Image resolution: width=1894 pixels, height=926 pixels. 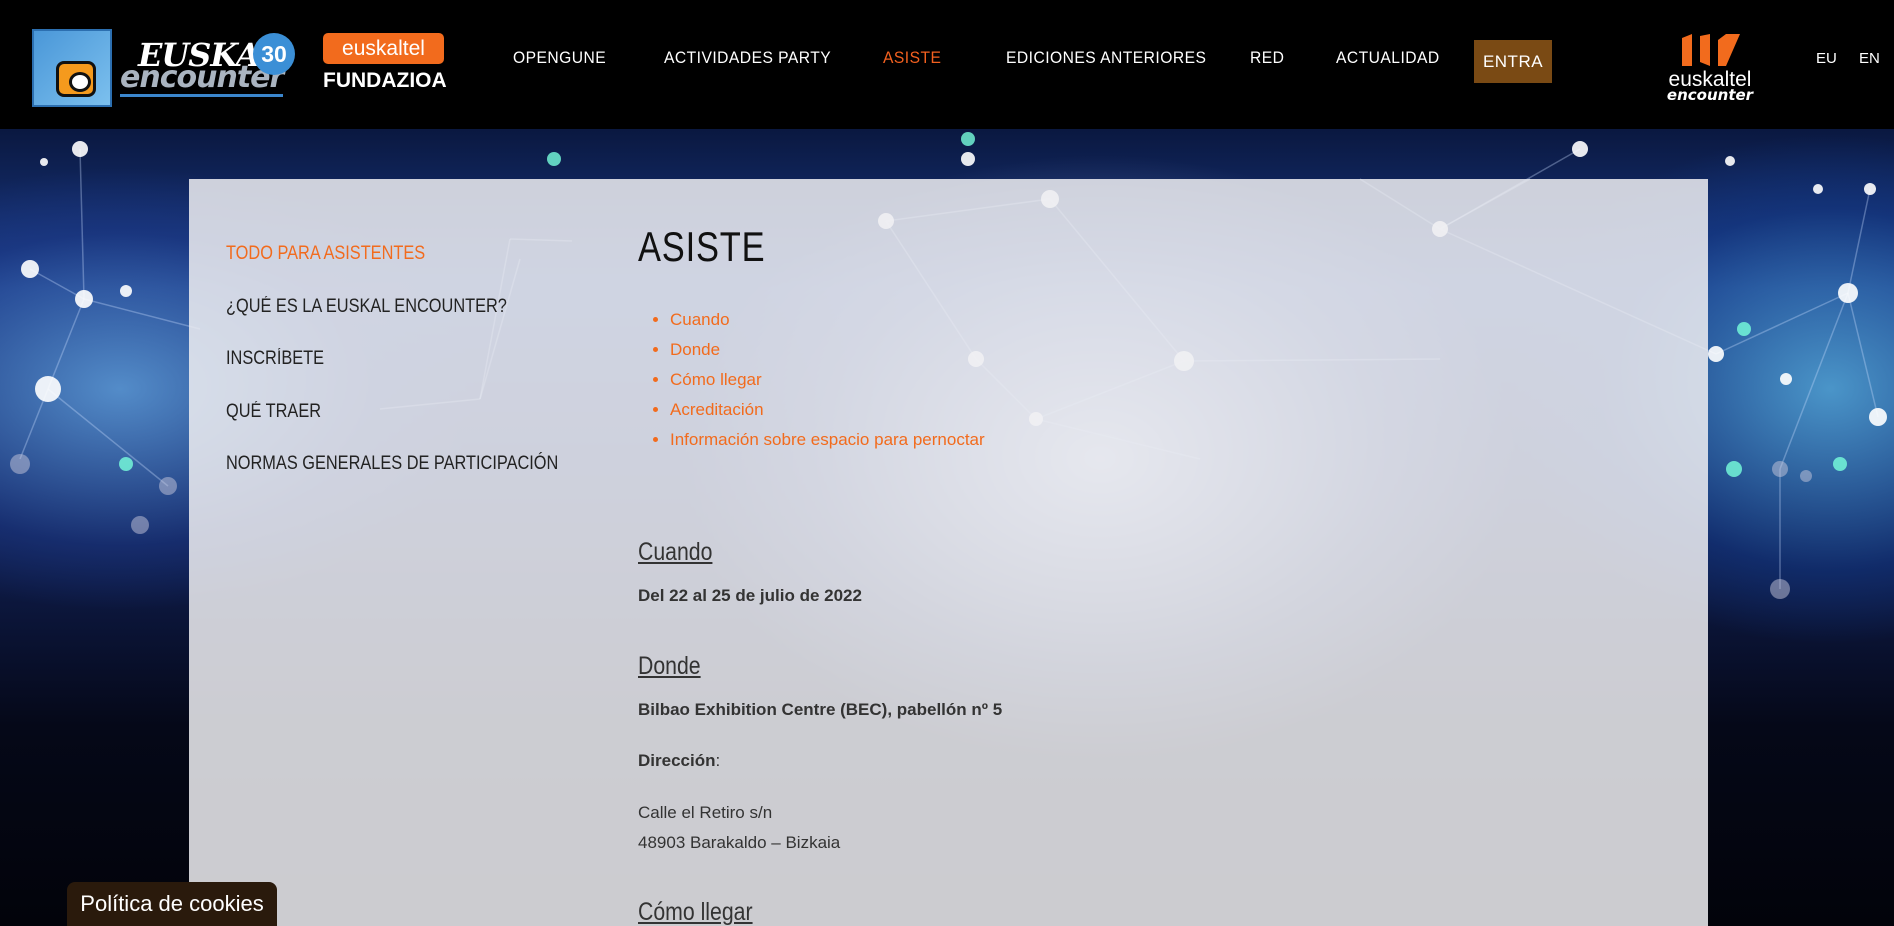 I want to click on cookie-policy-button: Política de cookies, so click(x=172, y=904).